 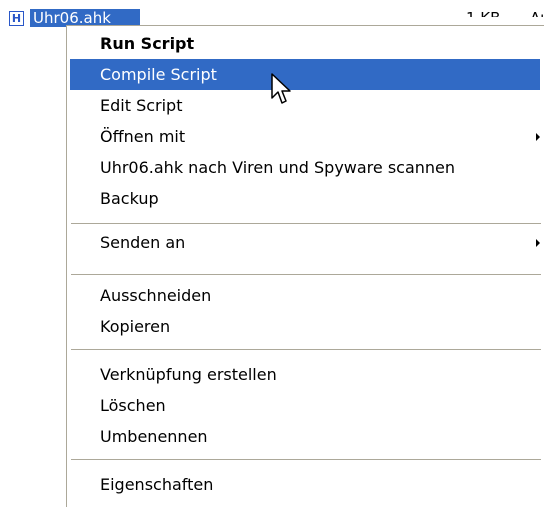 I want to click on menu-item-label: Verknüpfung erstellen, so click(x=188, y=374).